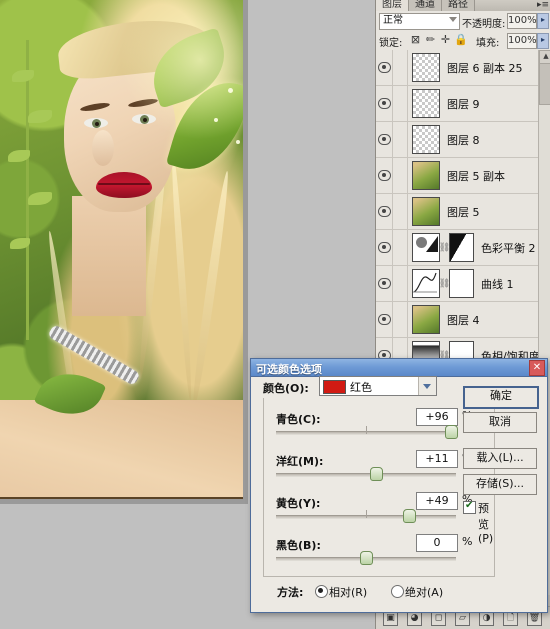  Describe the element at coordinates (379, 553) in the screenshot. I see `slider-black: 黑色(B): 0 %` at that location.